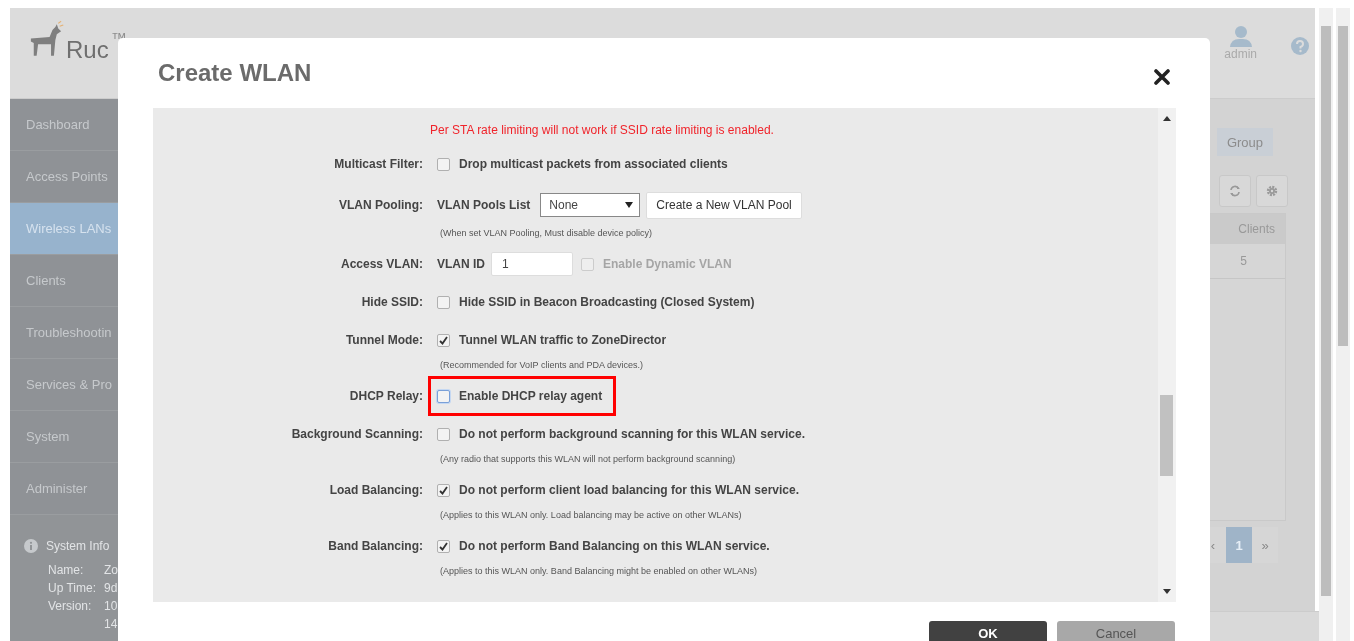 The width and height of the screenshot is (1354, 641). Describe the element at coordinates (591, 515) in the screenshot. I see `hint-text: (Applies to this WLAN only. Load balancing may be active on other WLANs)` at that location.